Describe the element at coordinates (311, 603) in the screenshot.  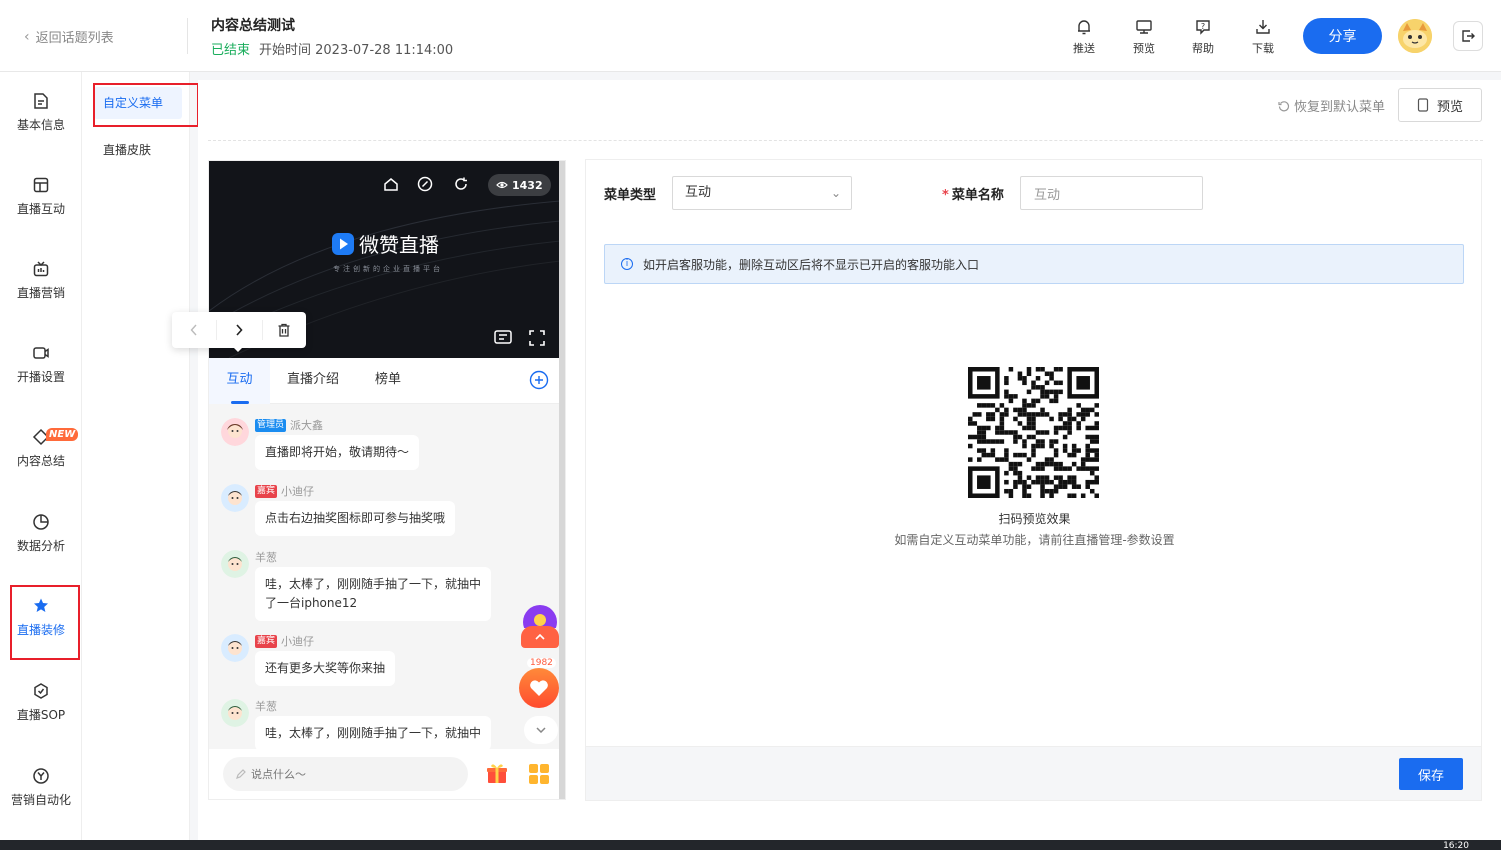
I see `message-line: 了一台iphone12` at that location.